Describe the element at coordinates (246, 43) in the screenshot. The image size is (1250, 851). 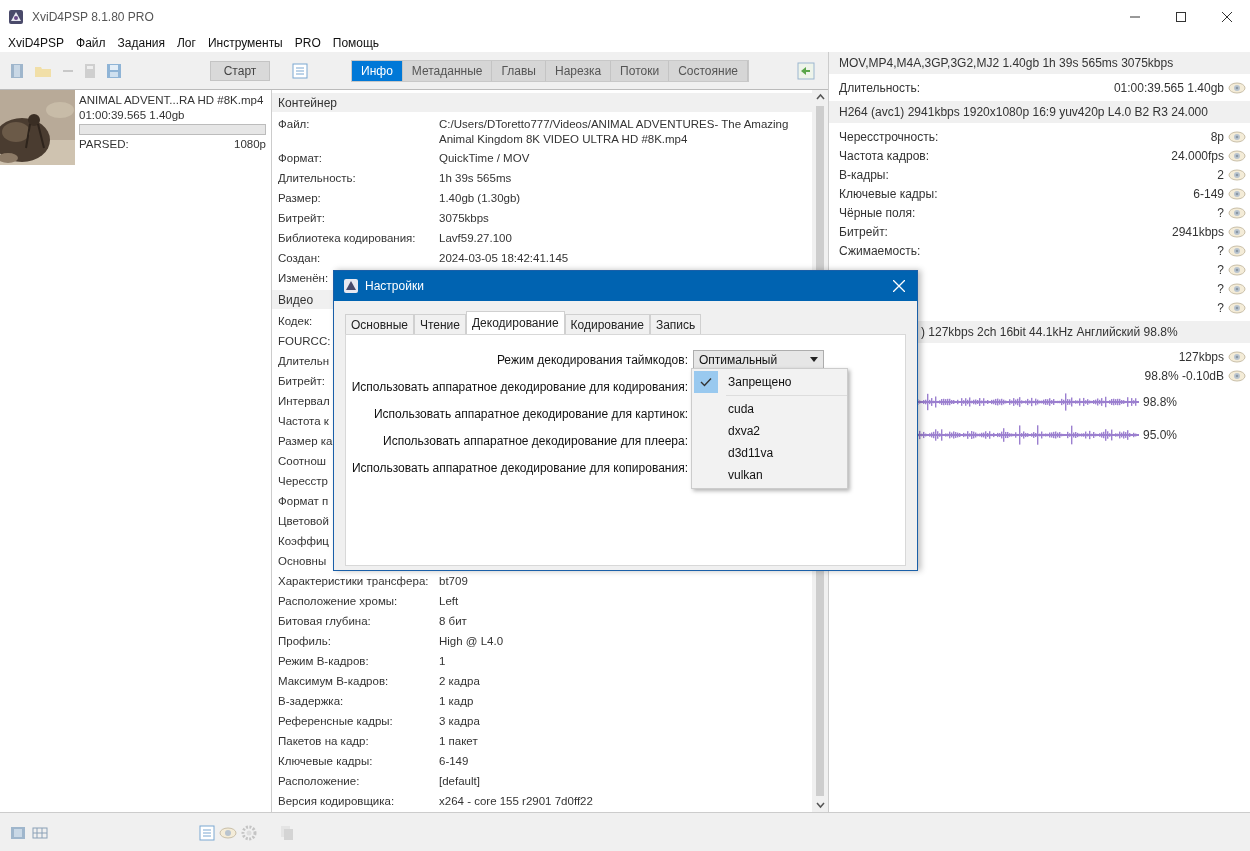
I see `menu-item: Инструменты` at that location.